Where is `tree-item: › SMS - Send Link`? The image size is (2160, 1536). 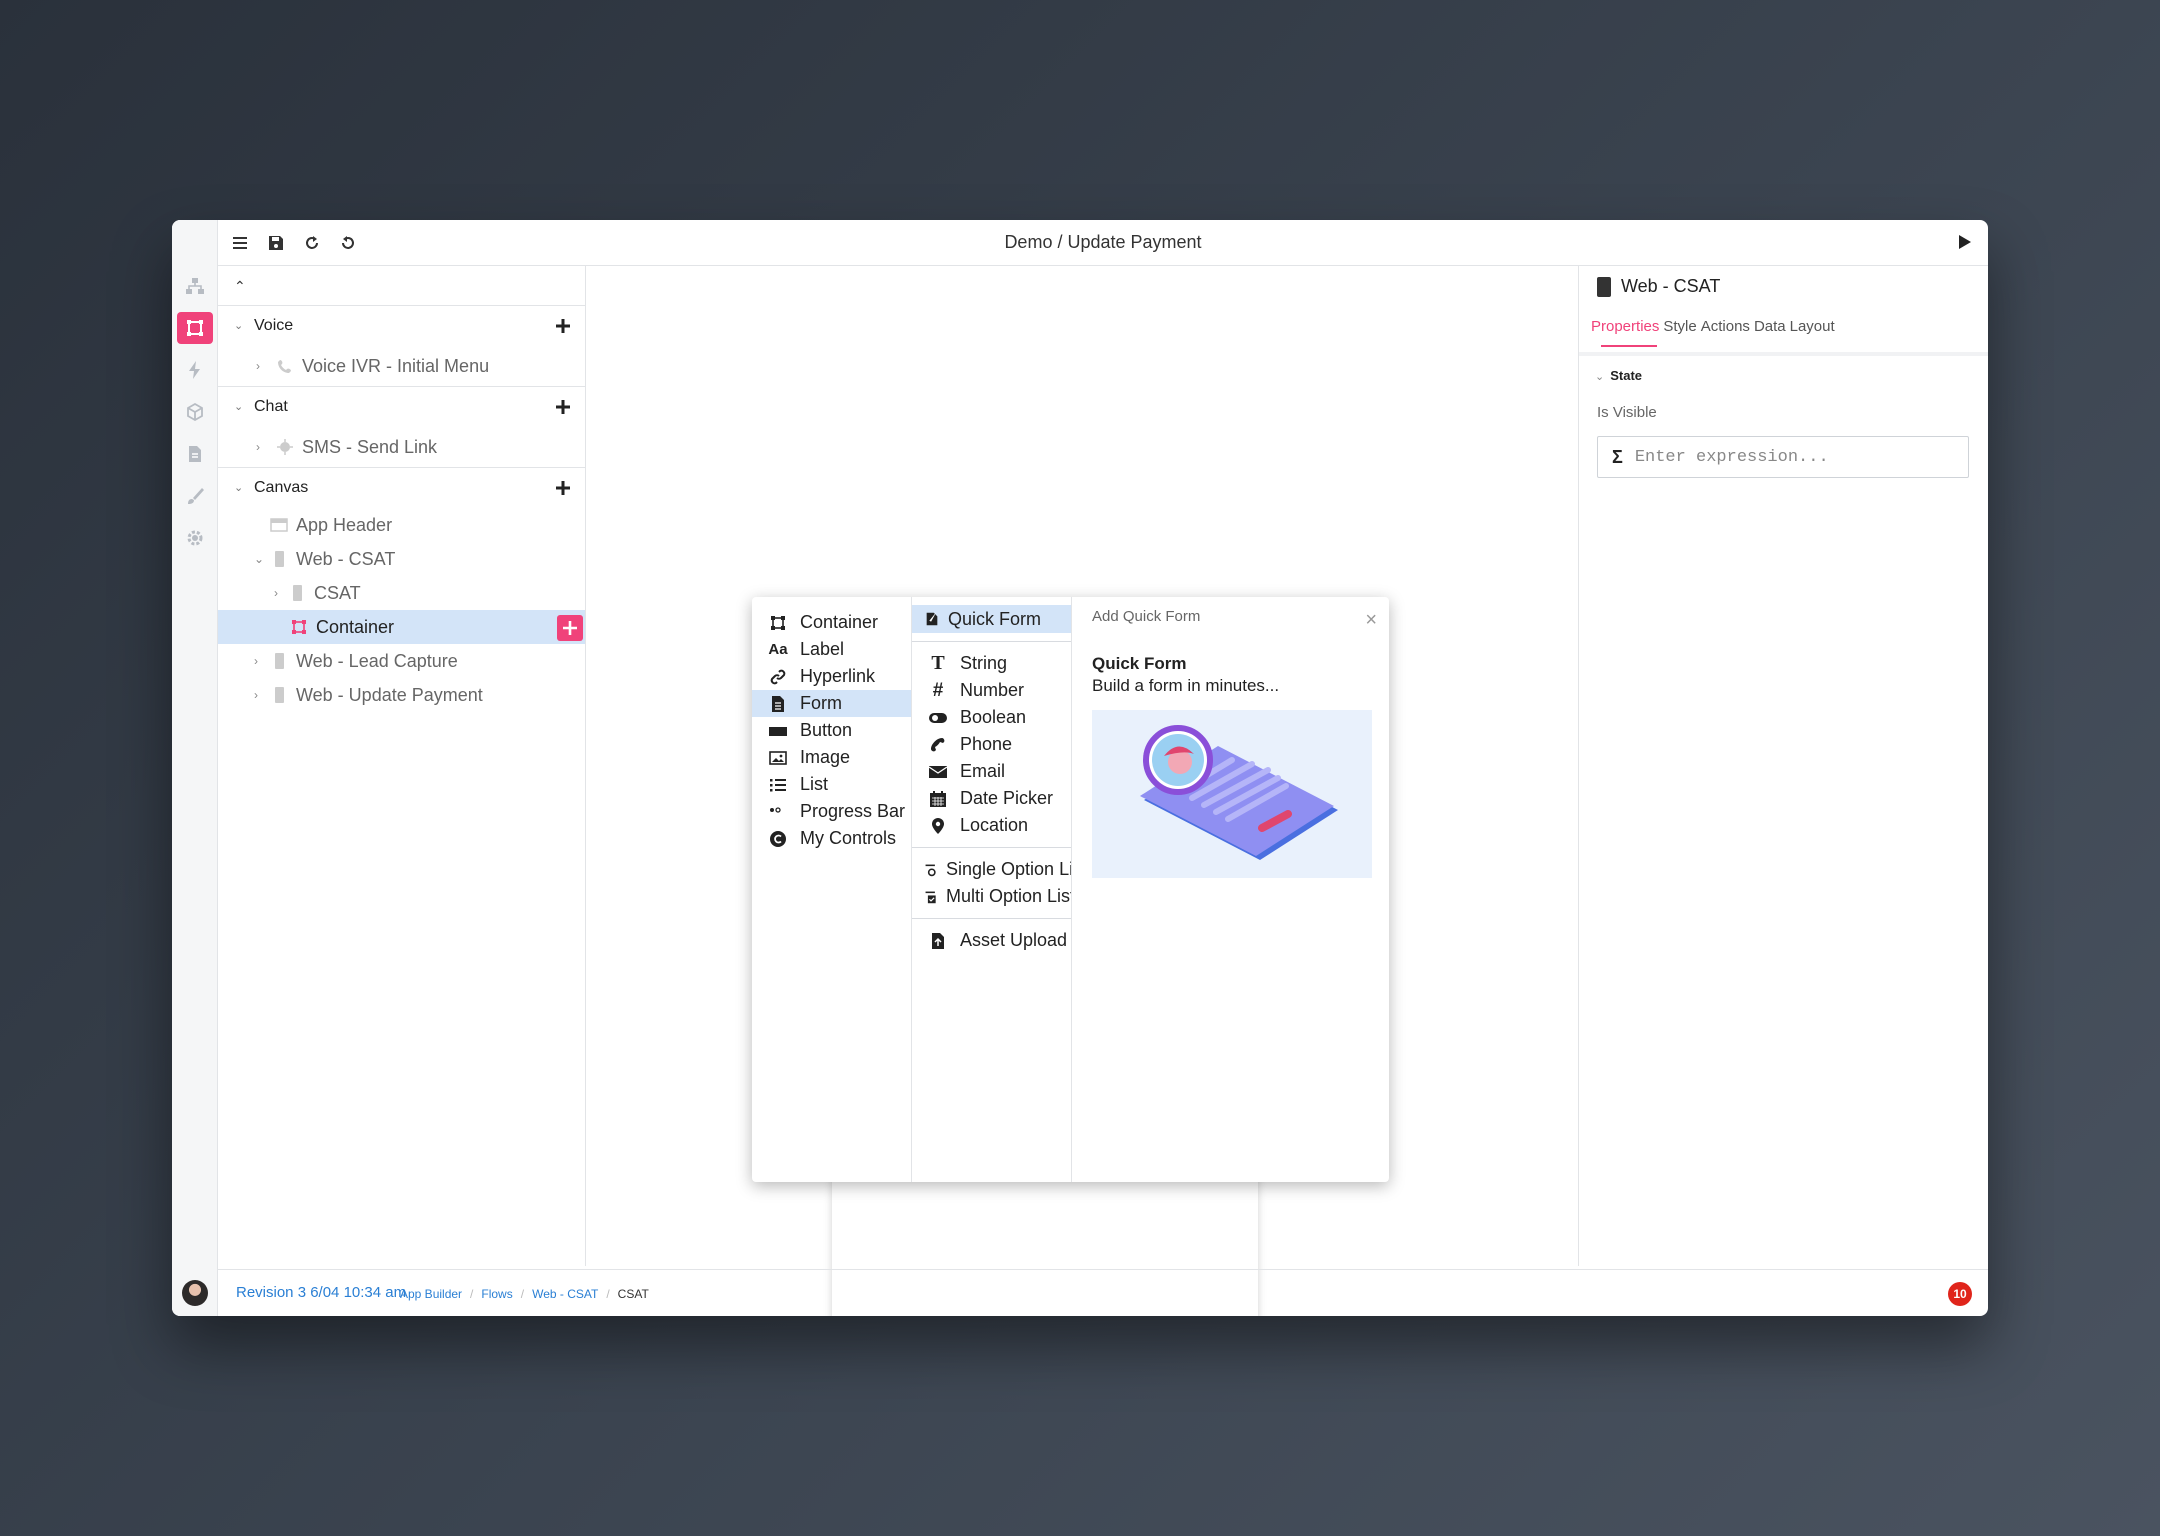 tree-item: › SMS - Send Link is located at coordinates (401, 447).